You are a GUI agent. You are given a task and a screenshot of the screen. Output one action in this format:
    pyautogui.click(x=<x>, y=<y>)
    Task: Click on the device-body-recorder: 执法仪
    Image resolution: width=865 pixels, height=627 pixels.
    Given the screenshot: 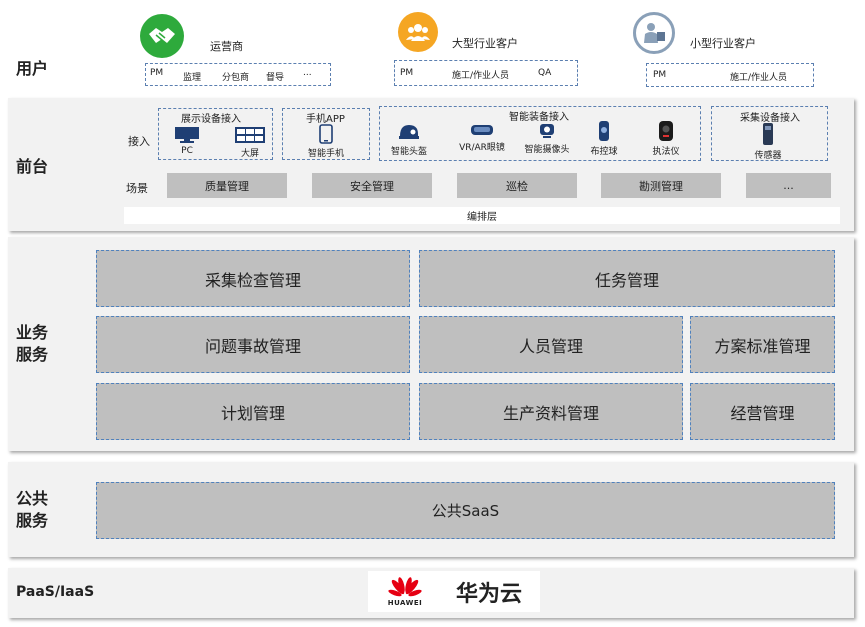 What is the action you would take?
    pyautogui.click(x=666, y=138)
    